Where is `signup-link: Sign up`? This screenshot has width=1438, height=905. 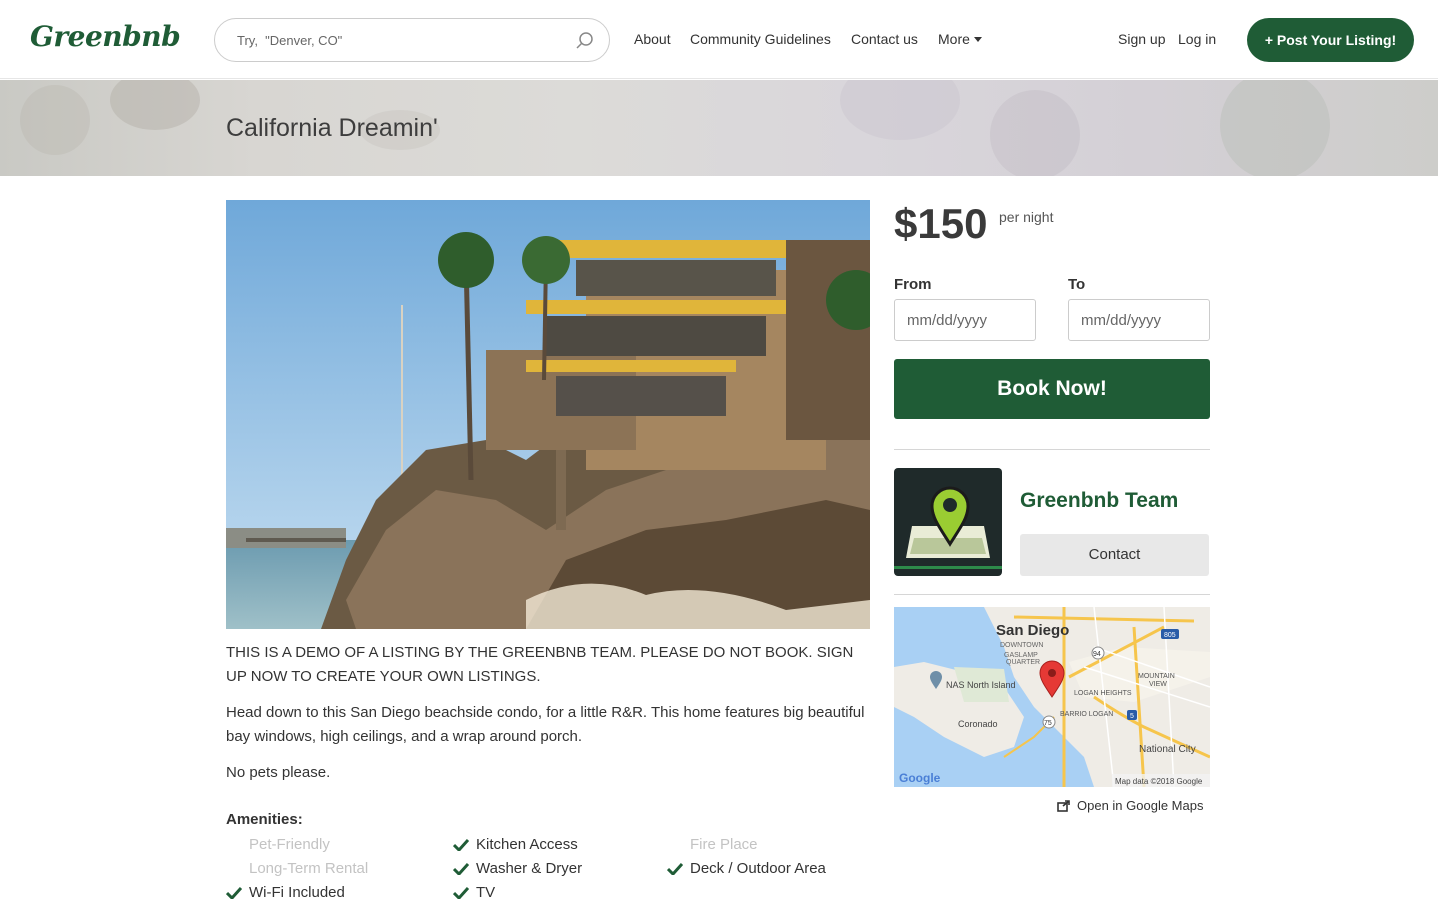 signup-link: Sign up is located at coordinates (1141, 39).